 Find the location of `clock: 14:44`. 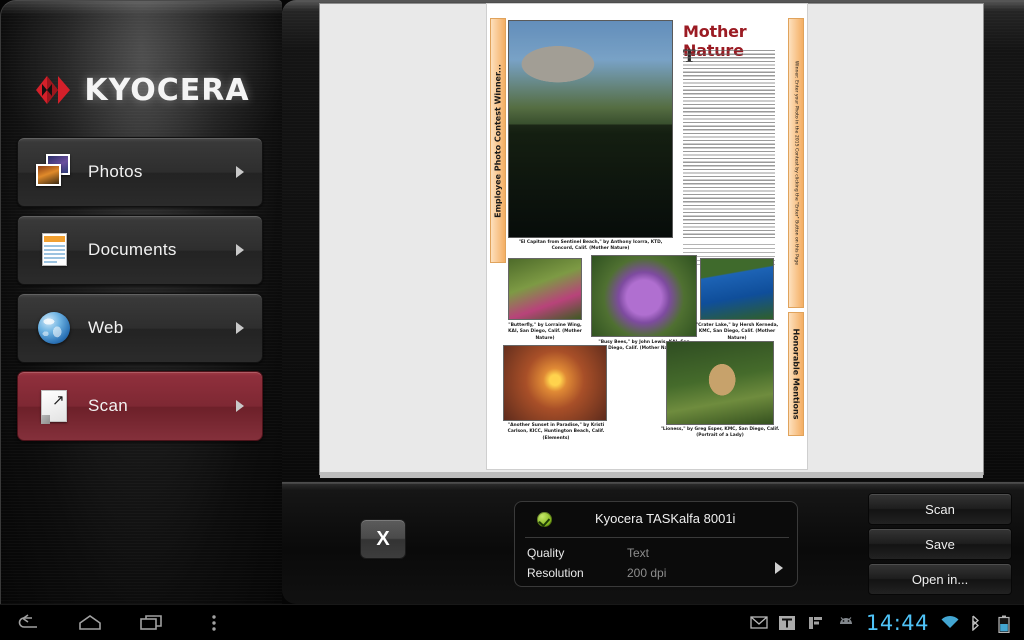

clock: 14:44 is located at coordinates (897, 623).